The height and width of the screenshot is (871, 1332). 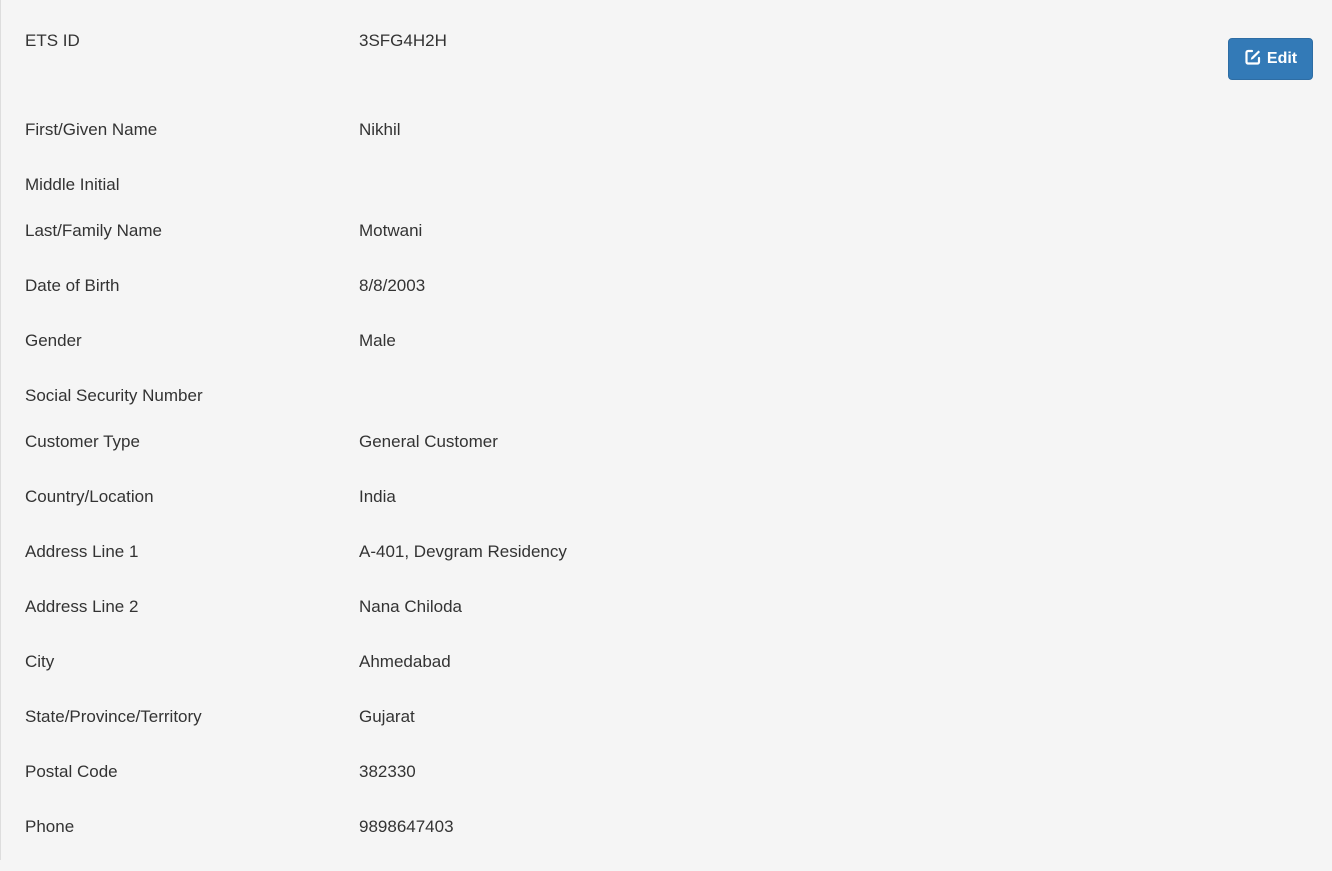 What do you see at coordinates (93, 230) in the screenshot?
I see `field-label: Last/Family Name` at bounding box center [93, 230].